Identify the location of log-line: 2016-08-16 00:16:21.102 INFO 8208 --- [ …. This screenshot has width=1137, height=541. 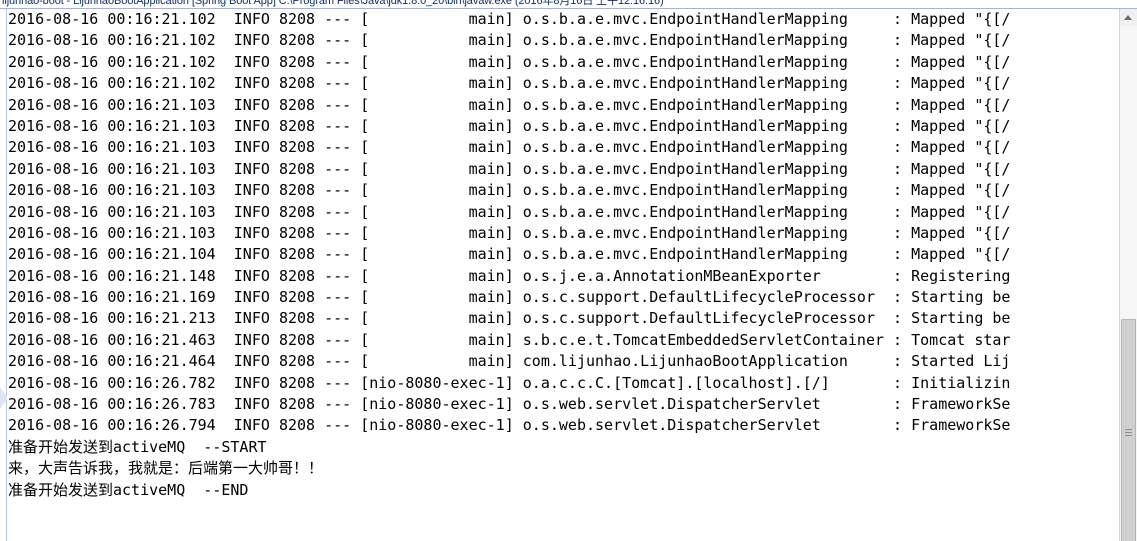
(563, 40).